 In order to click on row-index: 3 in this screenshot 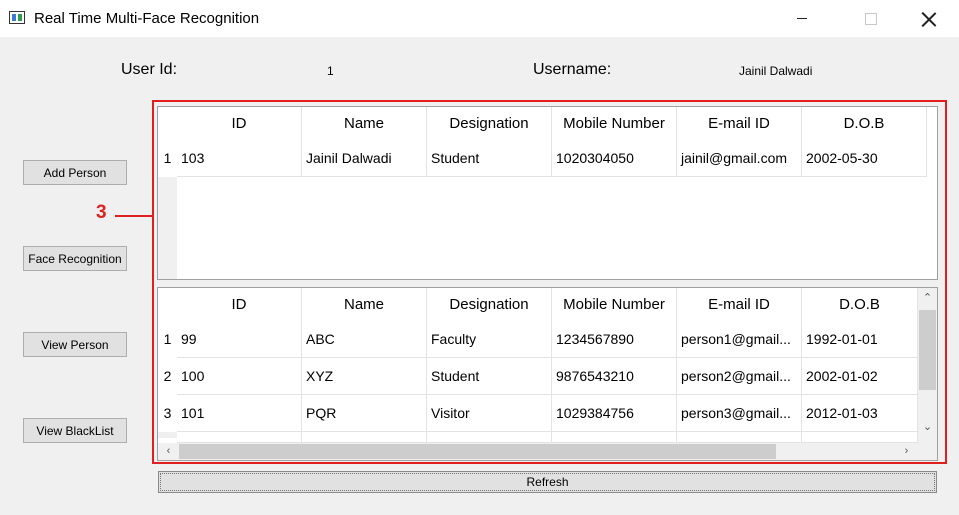, I will do `click(167, 413)`.